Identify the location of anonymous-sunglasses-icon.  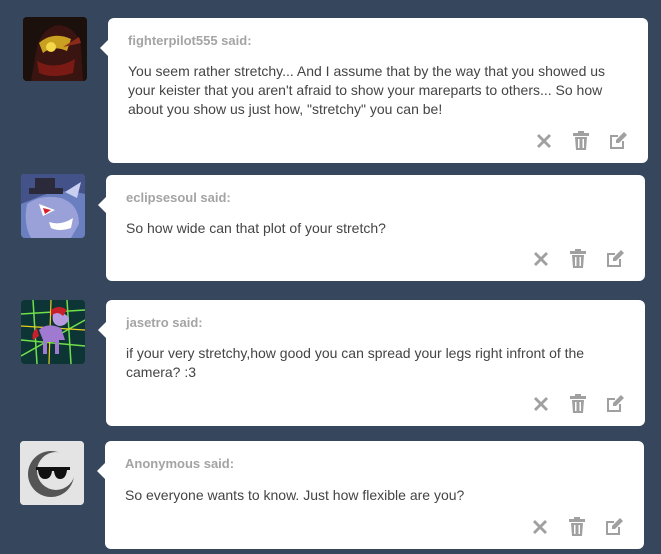
(52, 473).